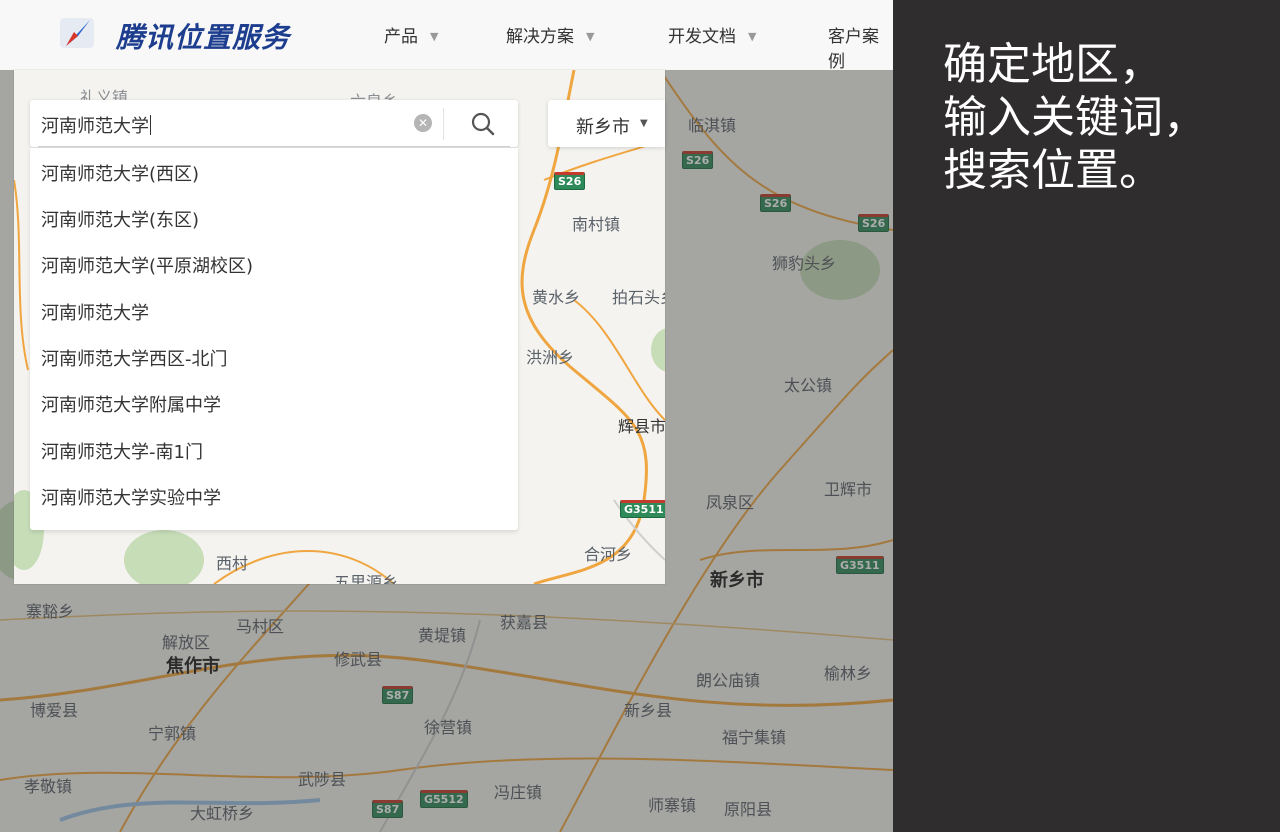  I want to click on logo-text: 腾讯位置服务, so click(203, 36).